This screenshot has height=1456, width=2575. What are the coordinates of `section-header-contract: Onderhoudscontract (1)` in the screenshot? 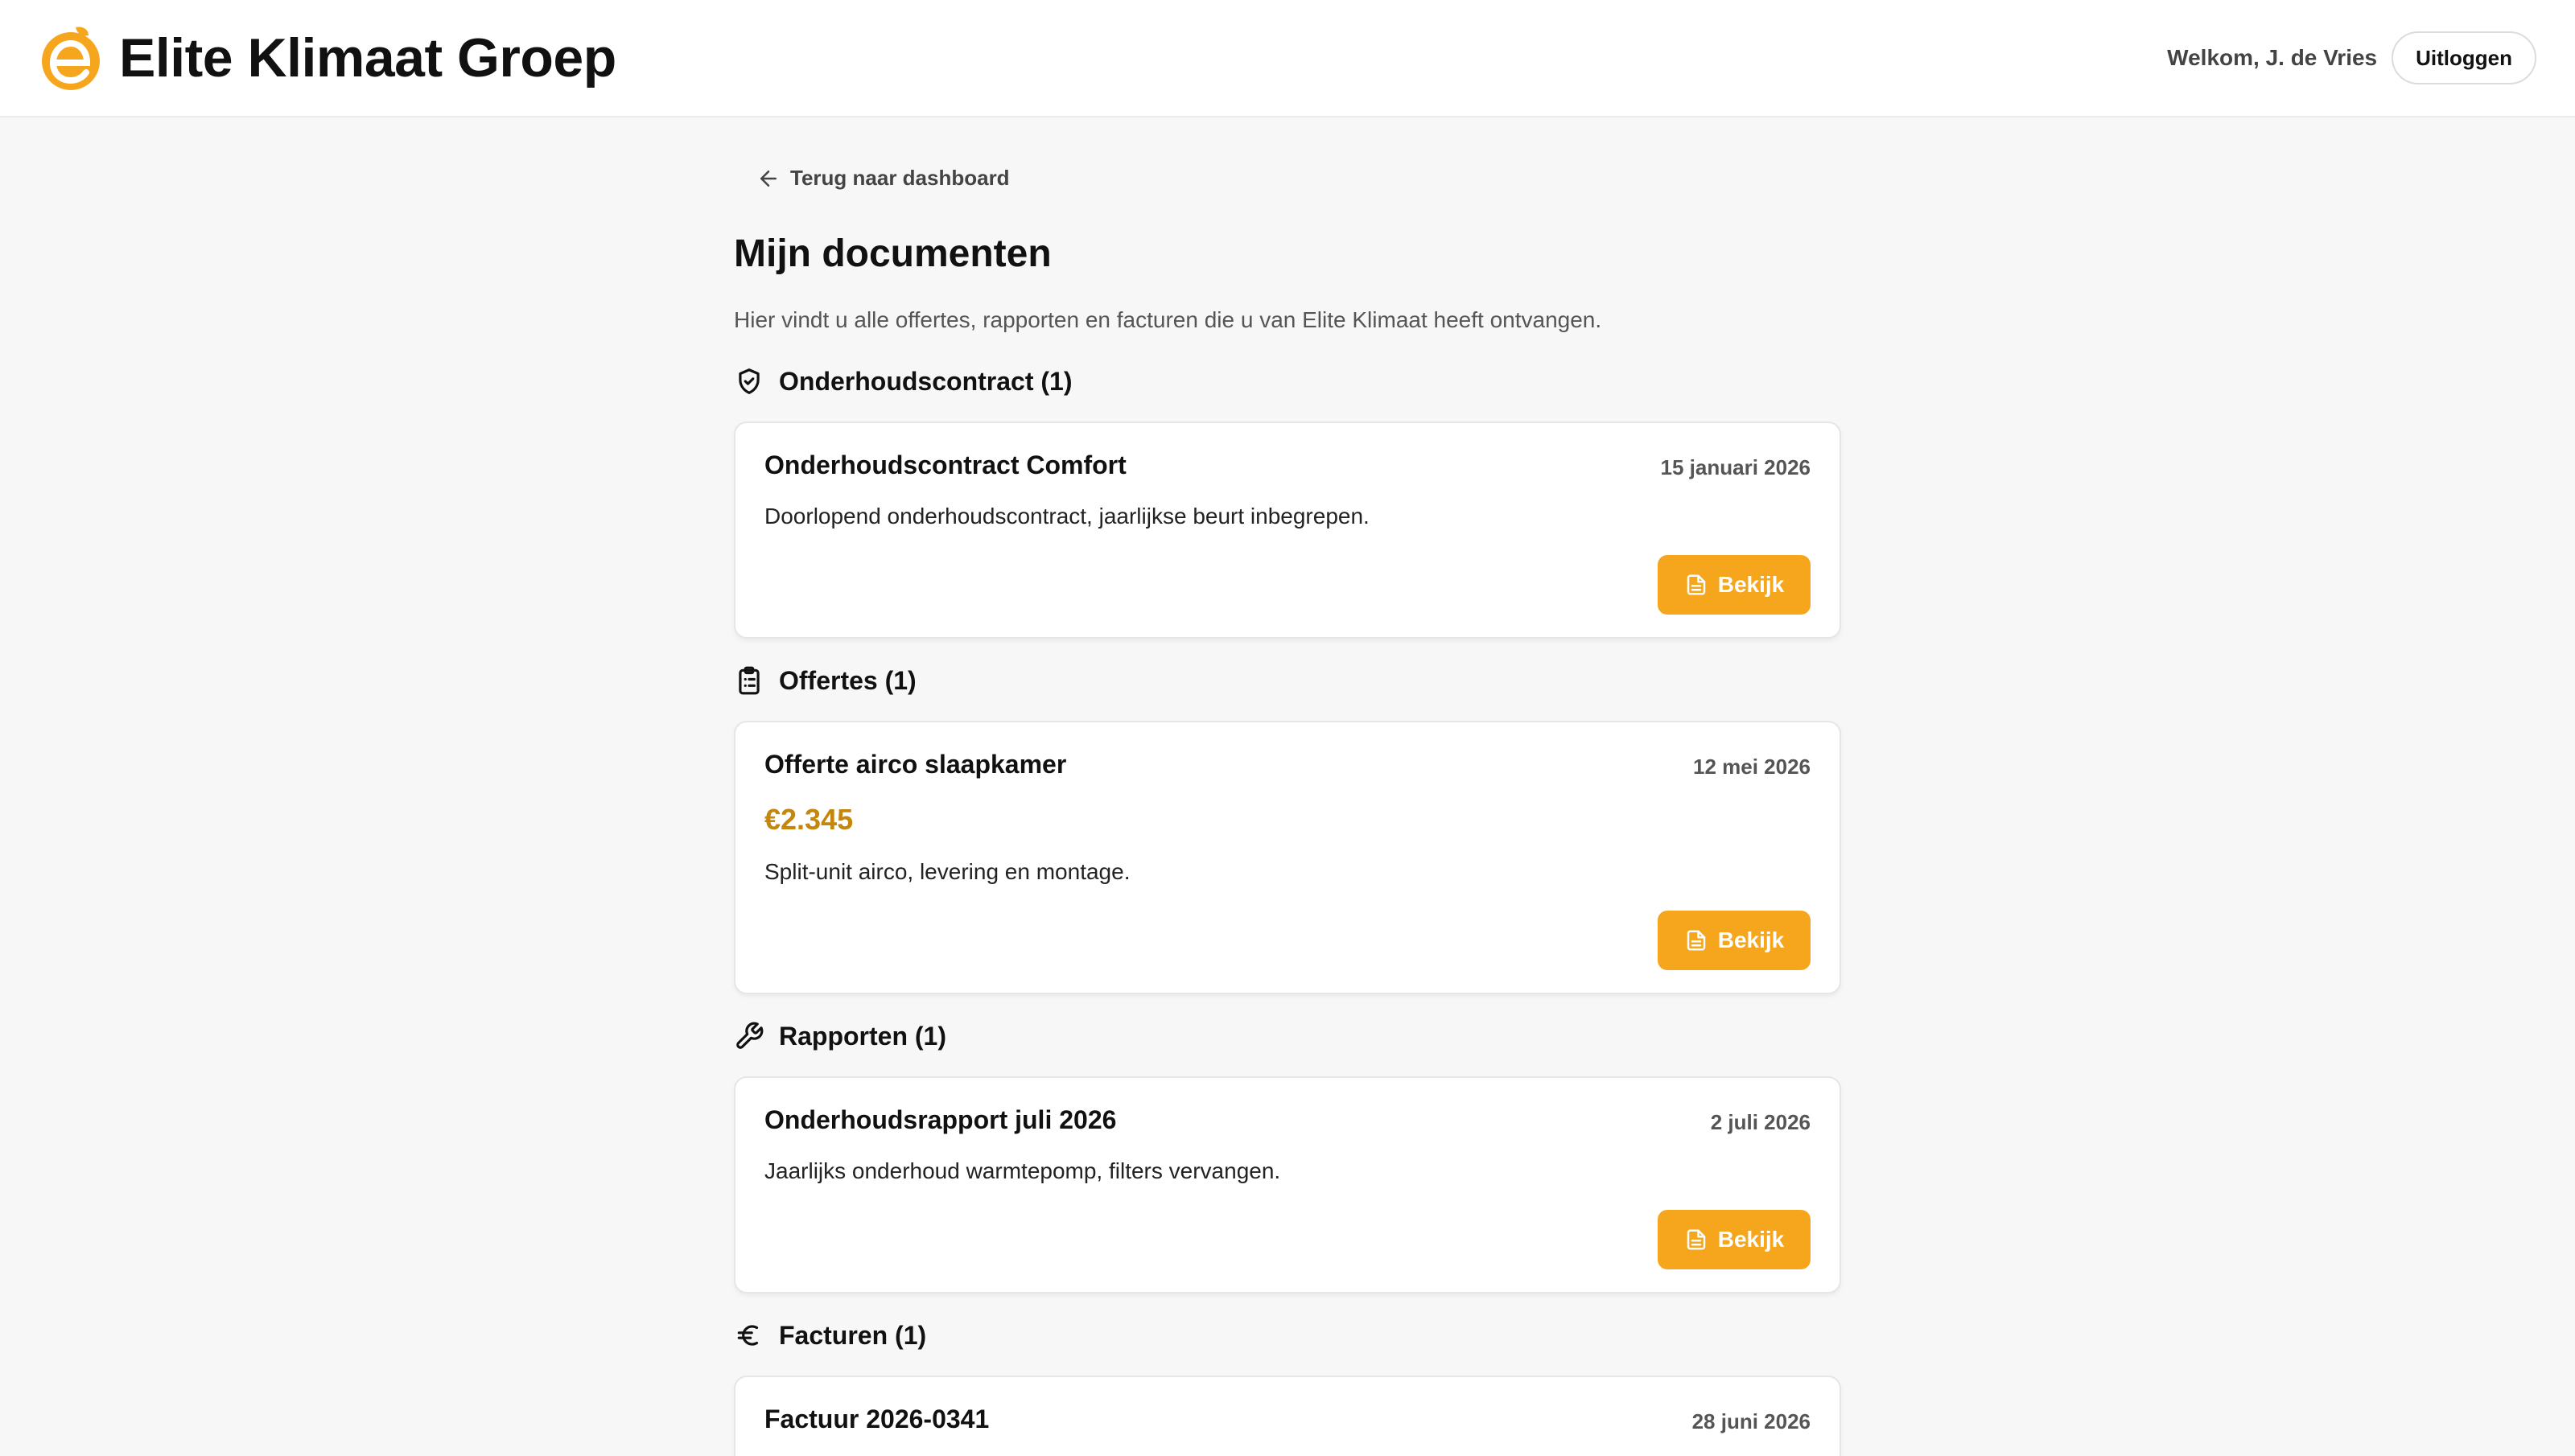 It's located at (903, 381).